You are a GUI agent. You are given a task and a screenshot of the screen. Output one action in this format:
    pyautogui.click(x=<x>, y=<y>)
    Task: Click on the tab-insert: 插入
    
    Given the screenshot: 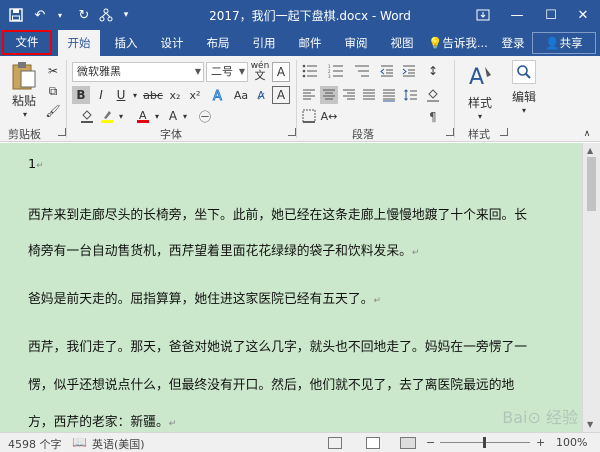 What is the action you would take?
    pyautogui.click(x=126, y=43)
    